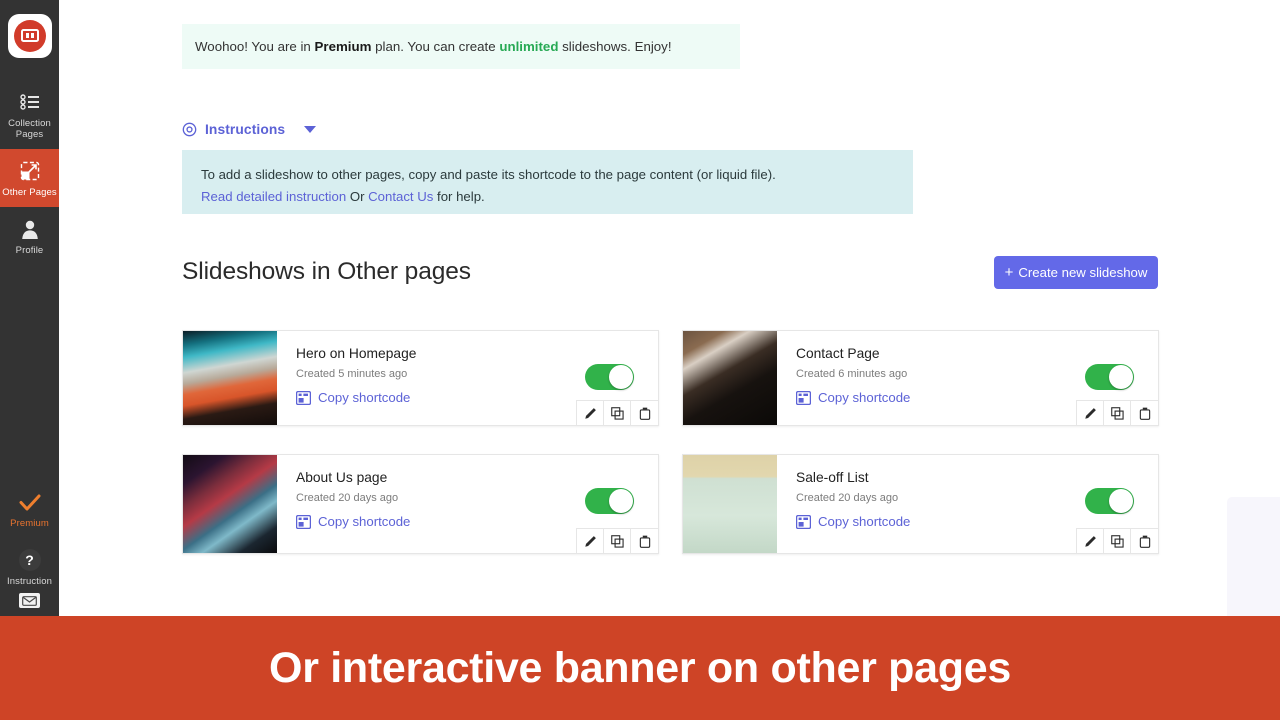 This screenshot has width=1280, height=720. I want to click on sidebar-item-label-instruction: Instruction, so click(29, 581).